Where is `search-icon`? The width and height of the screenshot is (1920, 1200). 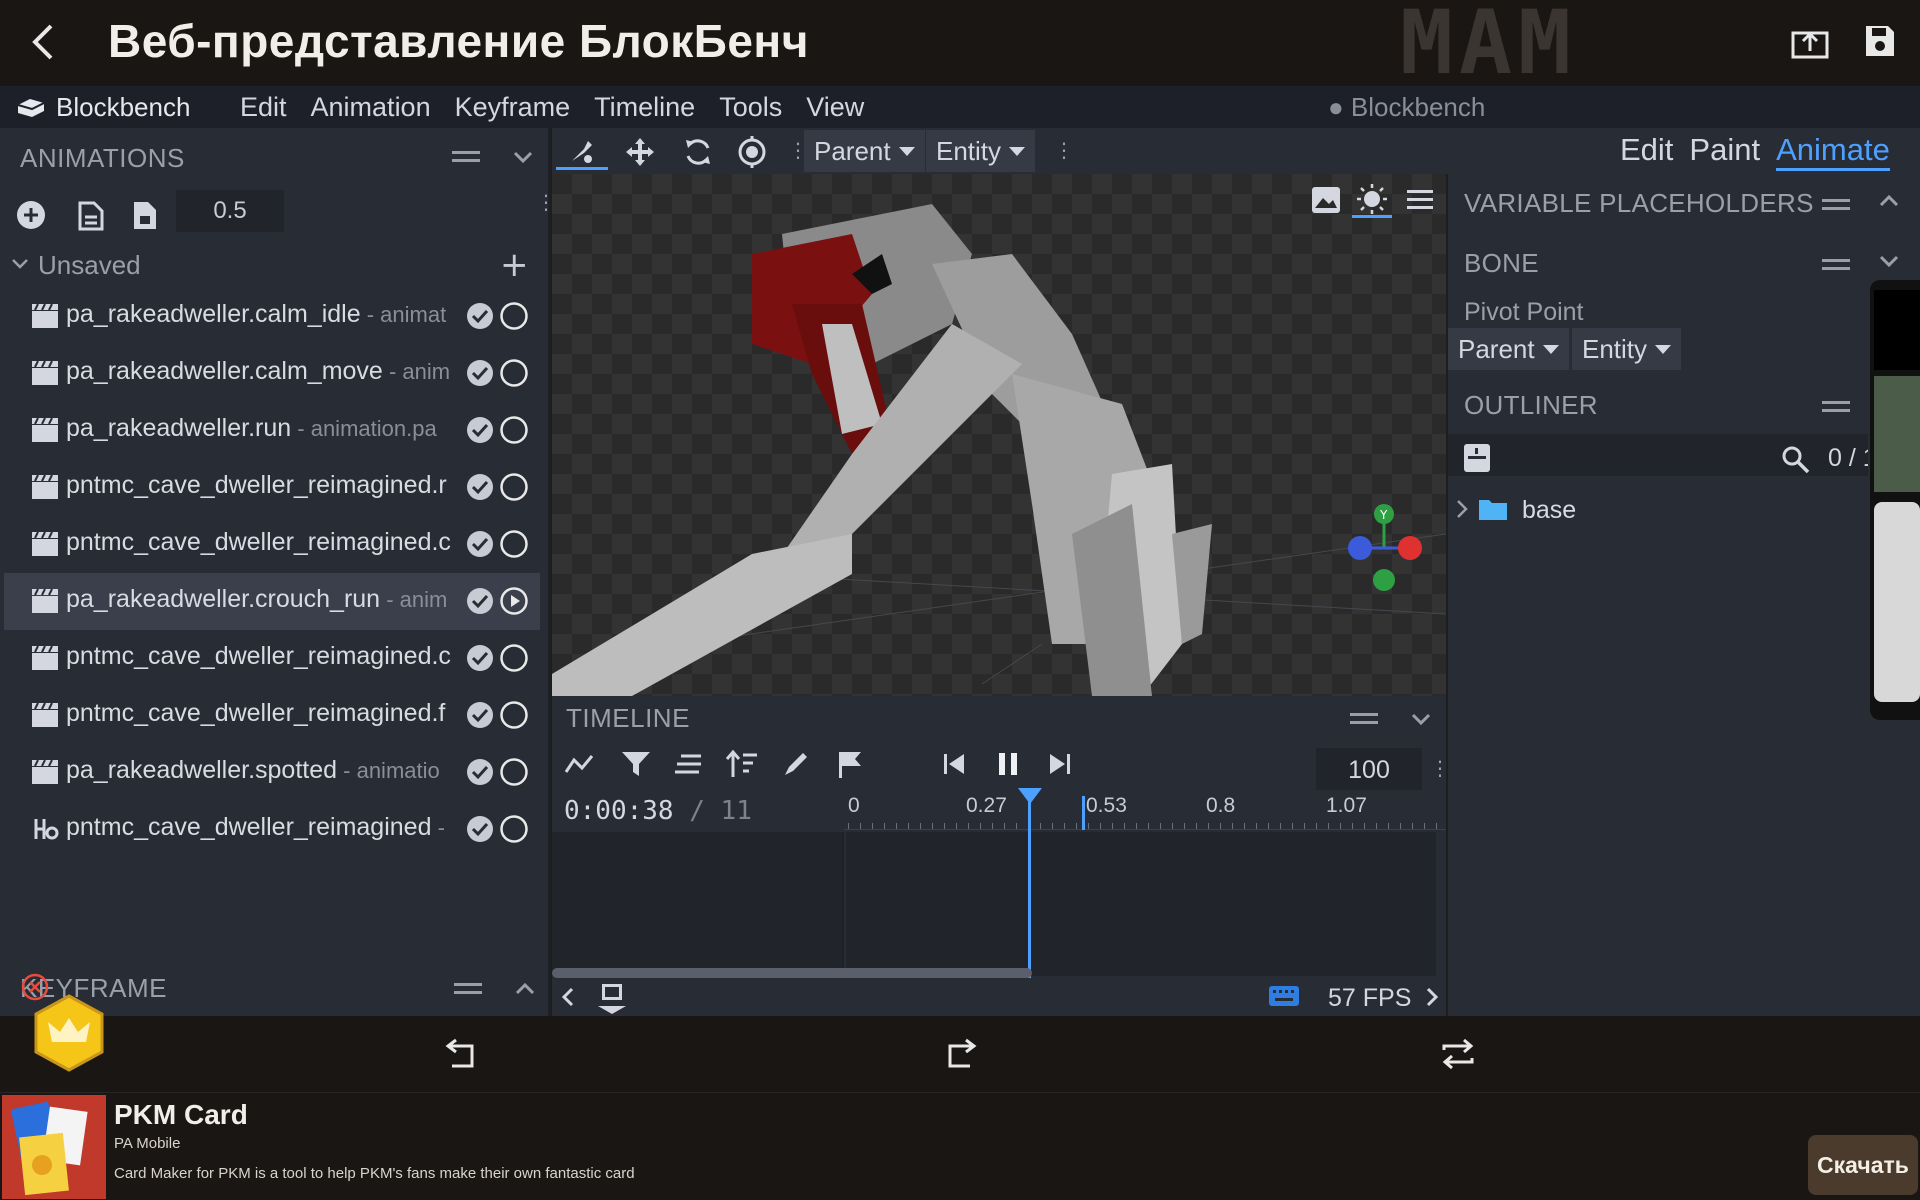 search-icon is located at coordinates (1795, 459).